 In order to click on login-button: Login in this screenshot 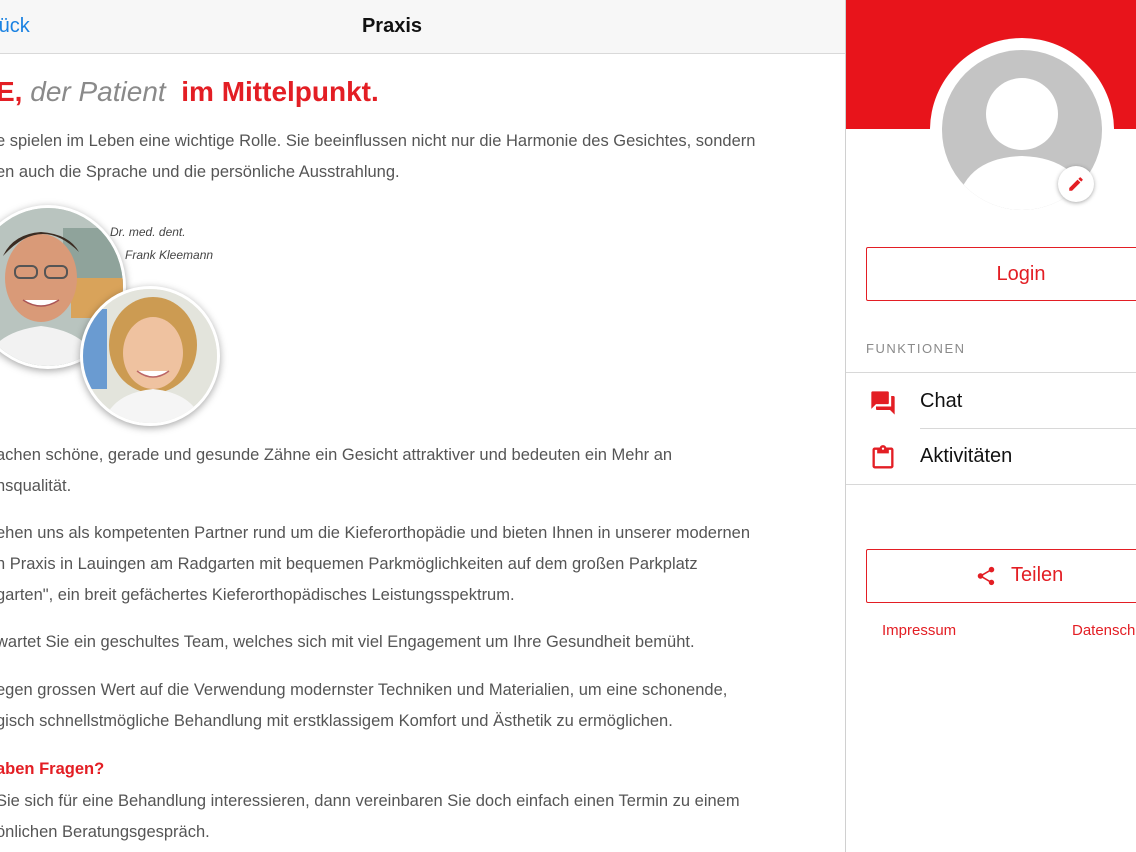, I will do `click(1001, 274)`.